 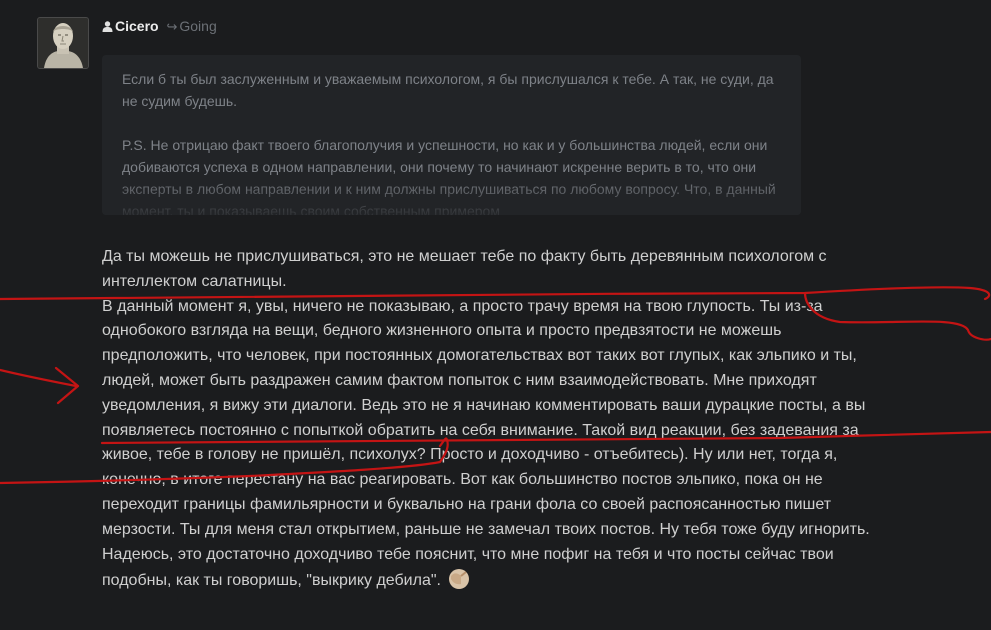 I want to click on bust-avatar-icon, so click(x=63, y=43).